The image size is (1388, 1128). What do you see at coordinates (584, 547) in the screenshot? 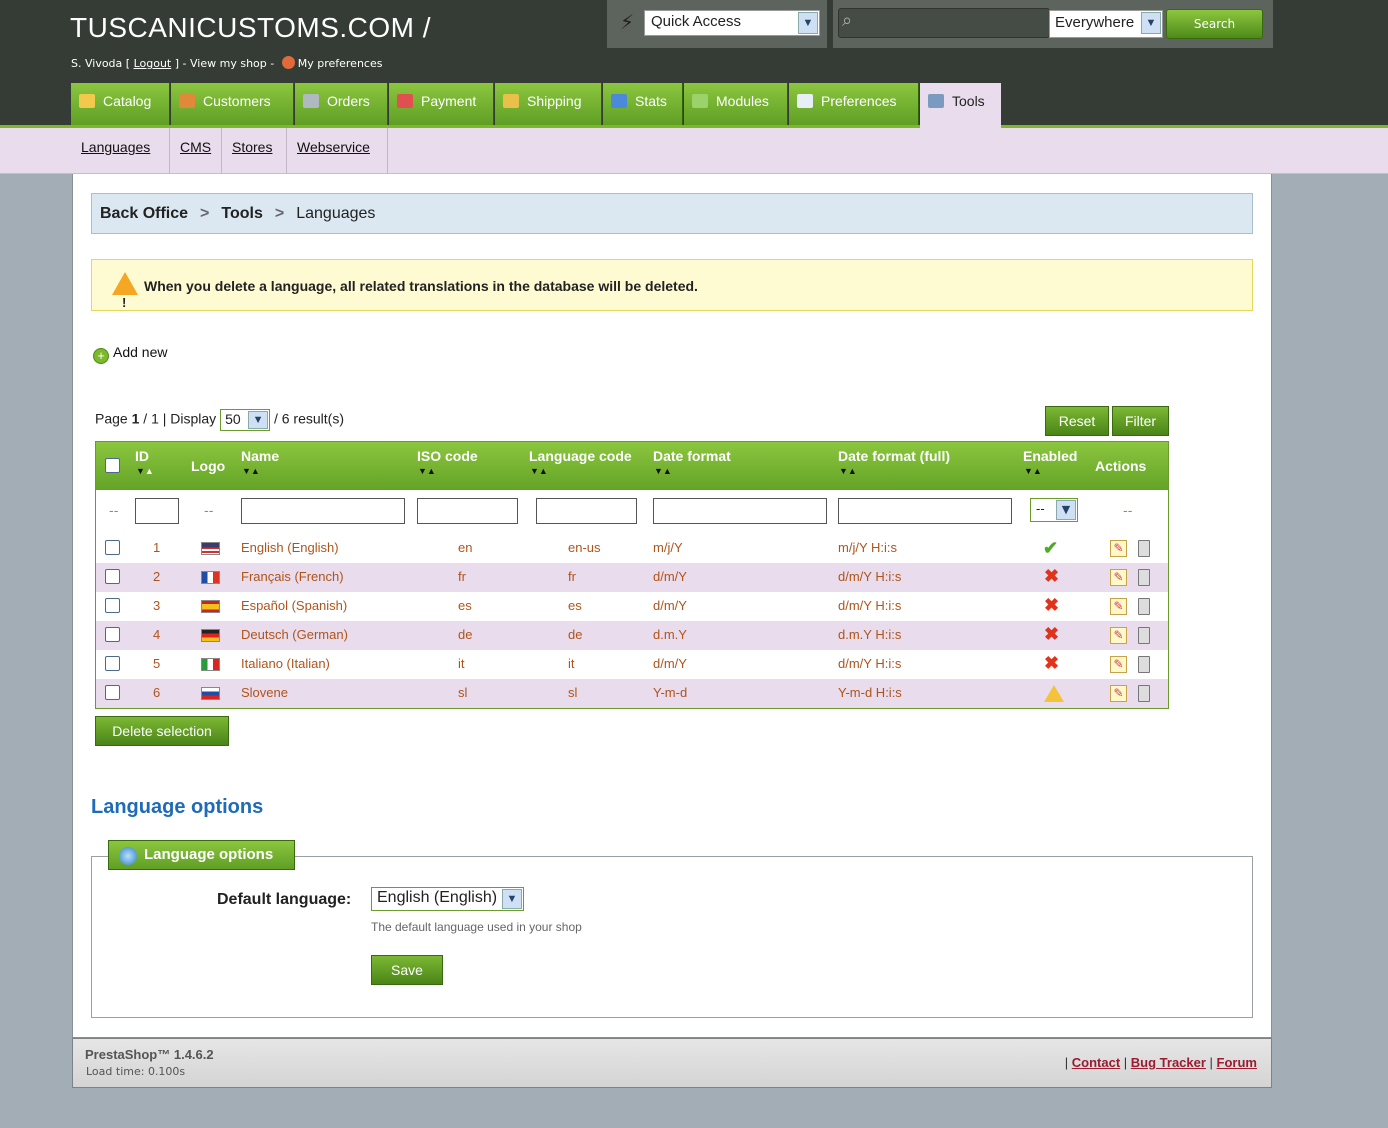
I see `row-language-code: en-us` at bounding box center [584, 547].